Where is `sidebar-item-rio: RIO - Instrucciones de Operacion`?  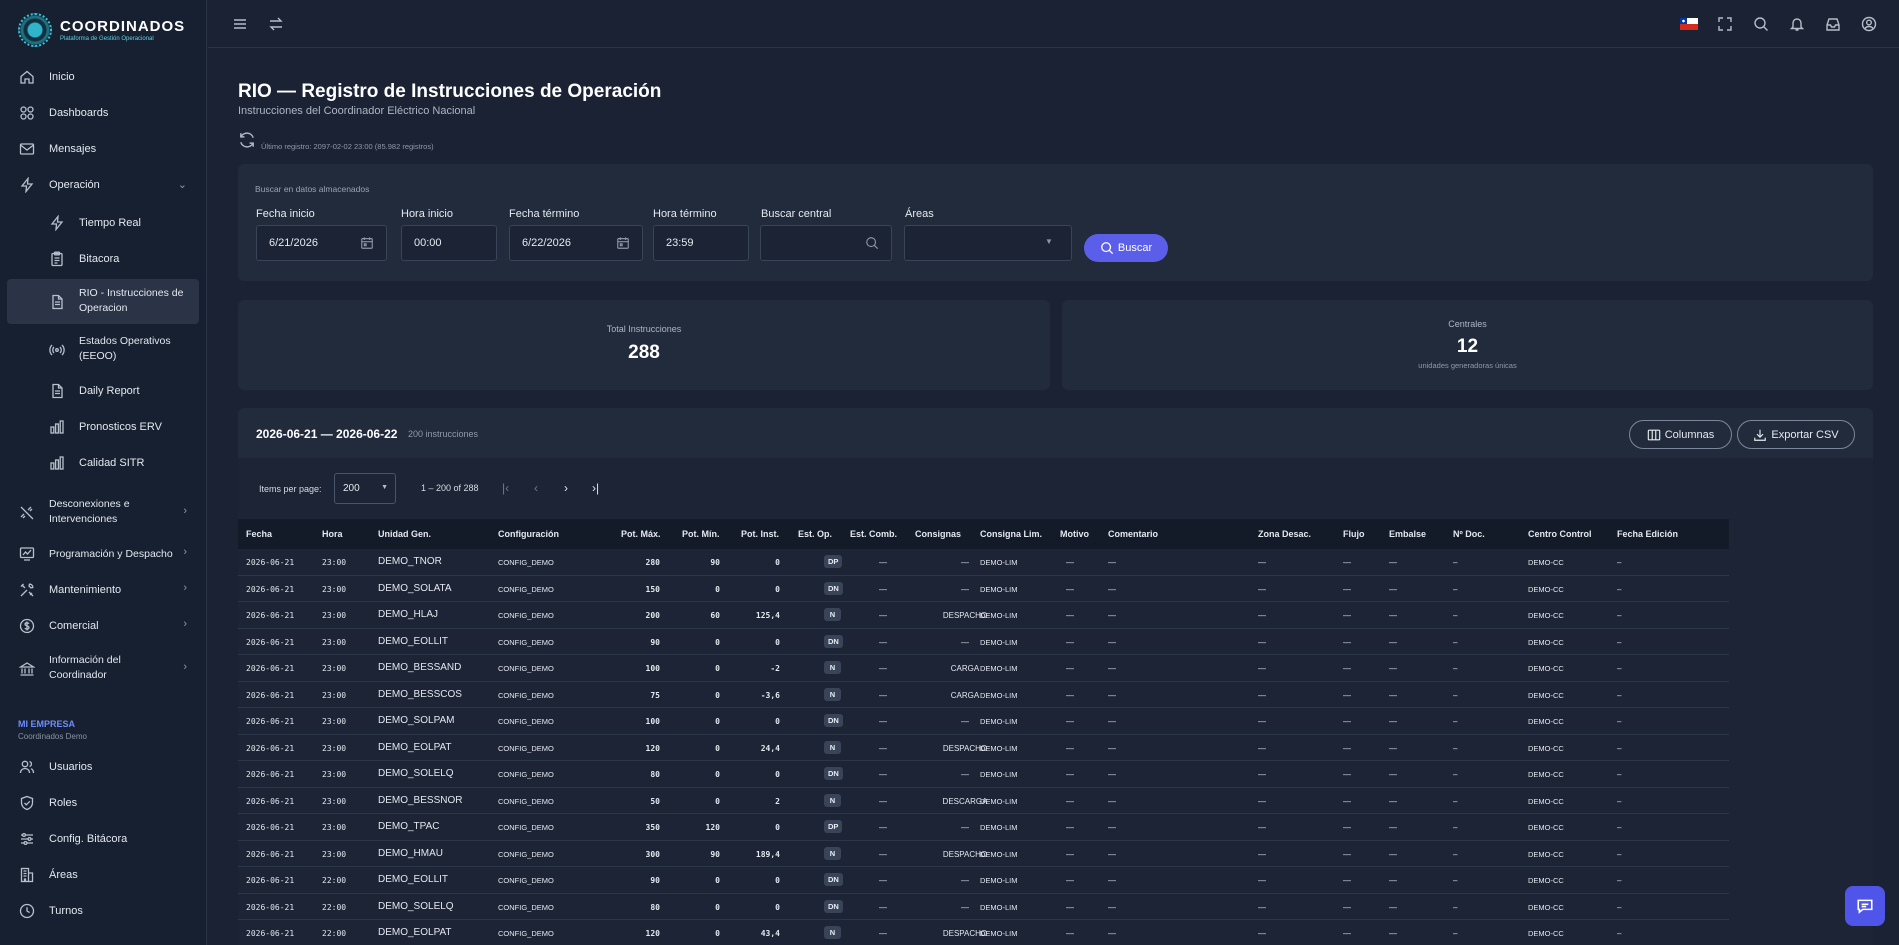
sidebar-item-rio: RIO - Instrucciones de Operacion is located at coordinates (103, 302).